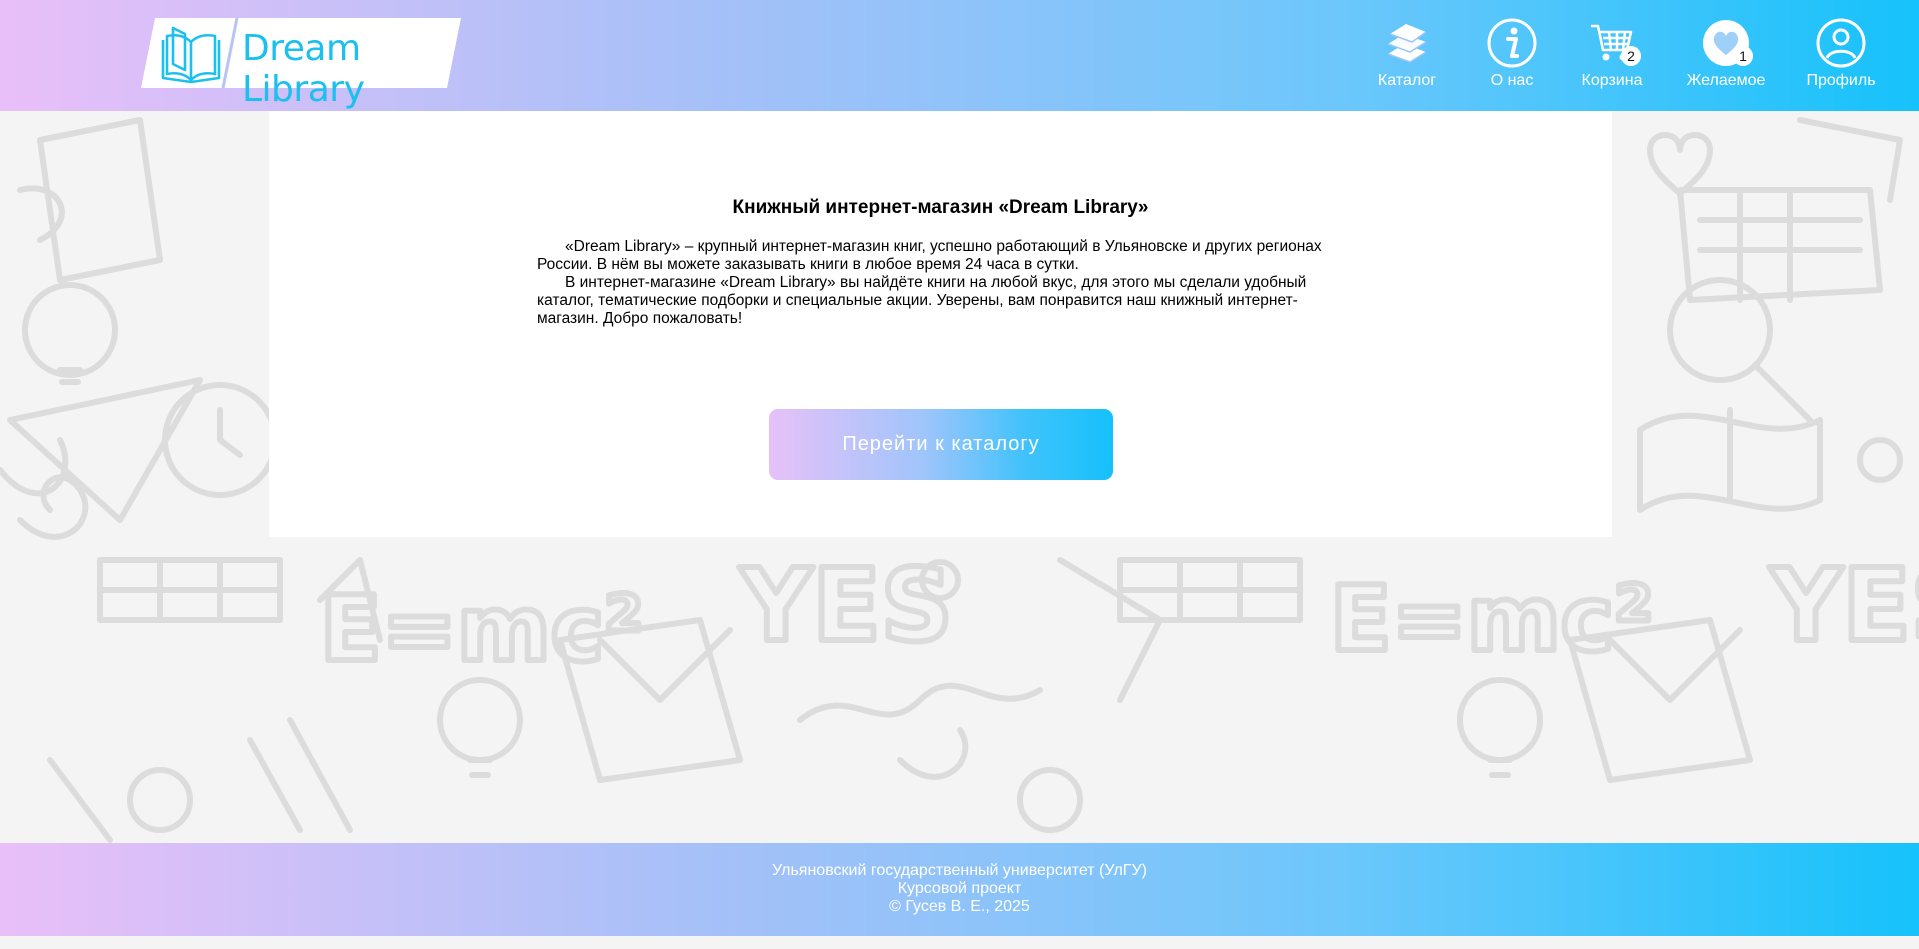 The image size is (1919, 949). I want to click on nav-wishlist: 1 Желаемое, so click(1726, 54).